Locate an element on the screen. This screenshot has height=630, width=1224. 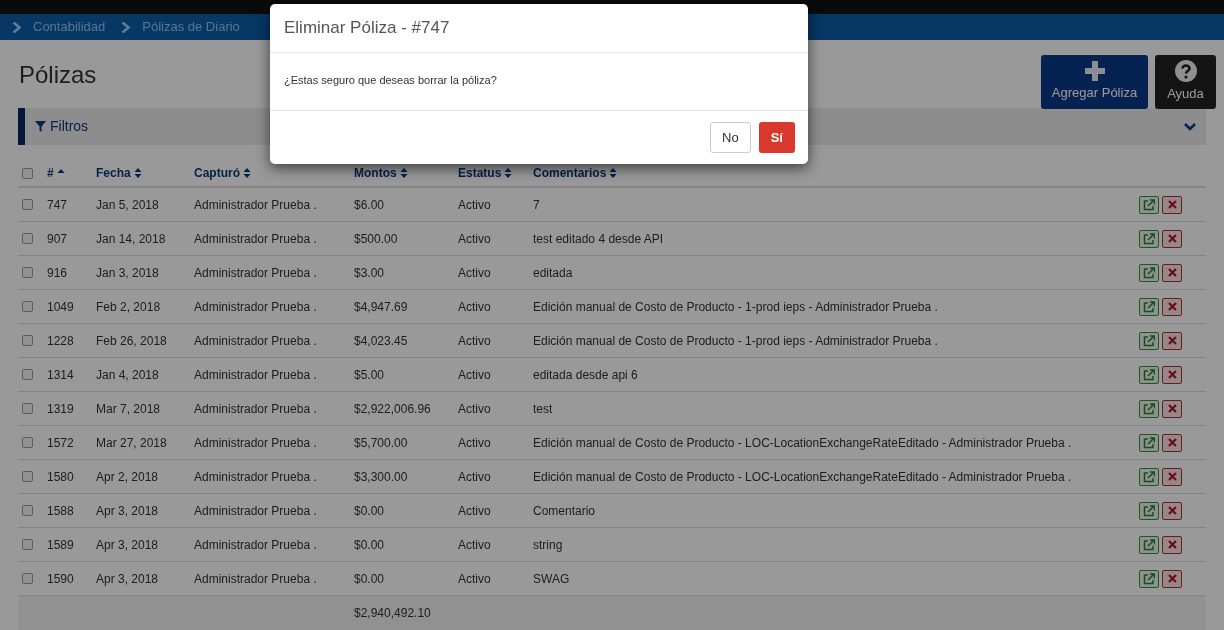
table-cell: Mar 7, 2018 is located at coordinates (128, 408).